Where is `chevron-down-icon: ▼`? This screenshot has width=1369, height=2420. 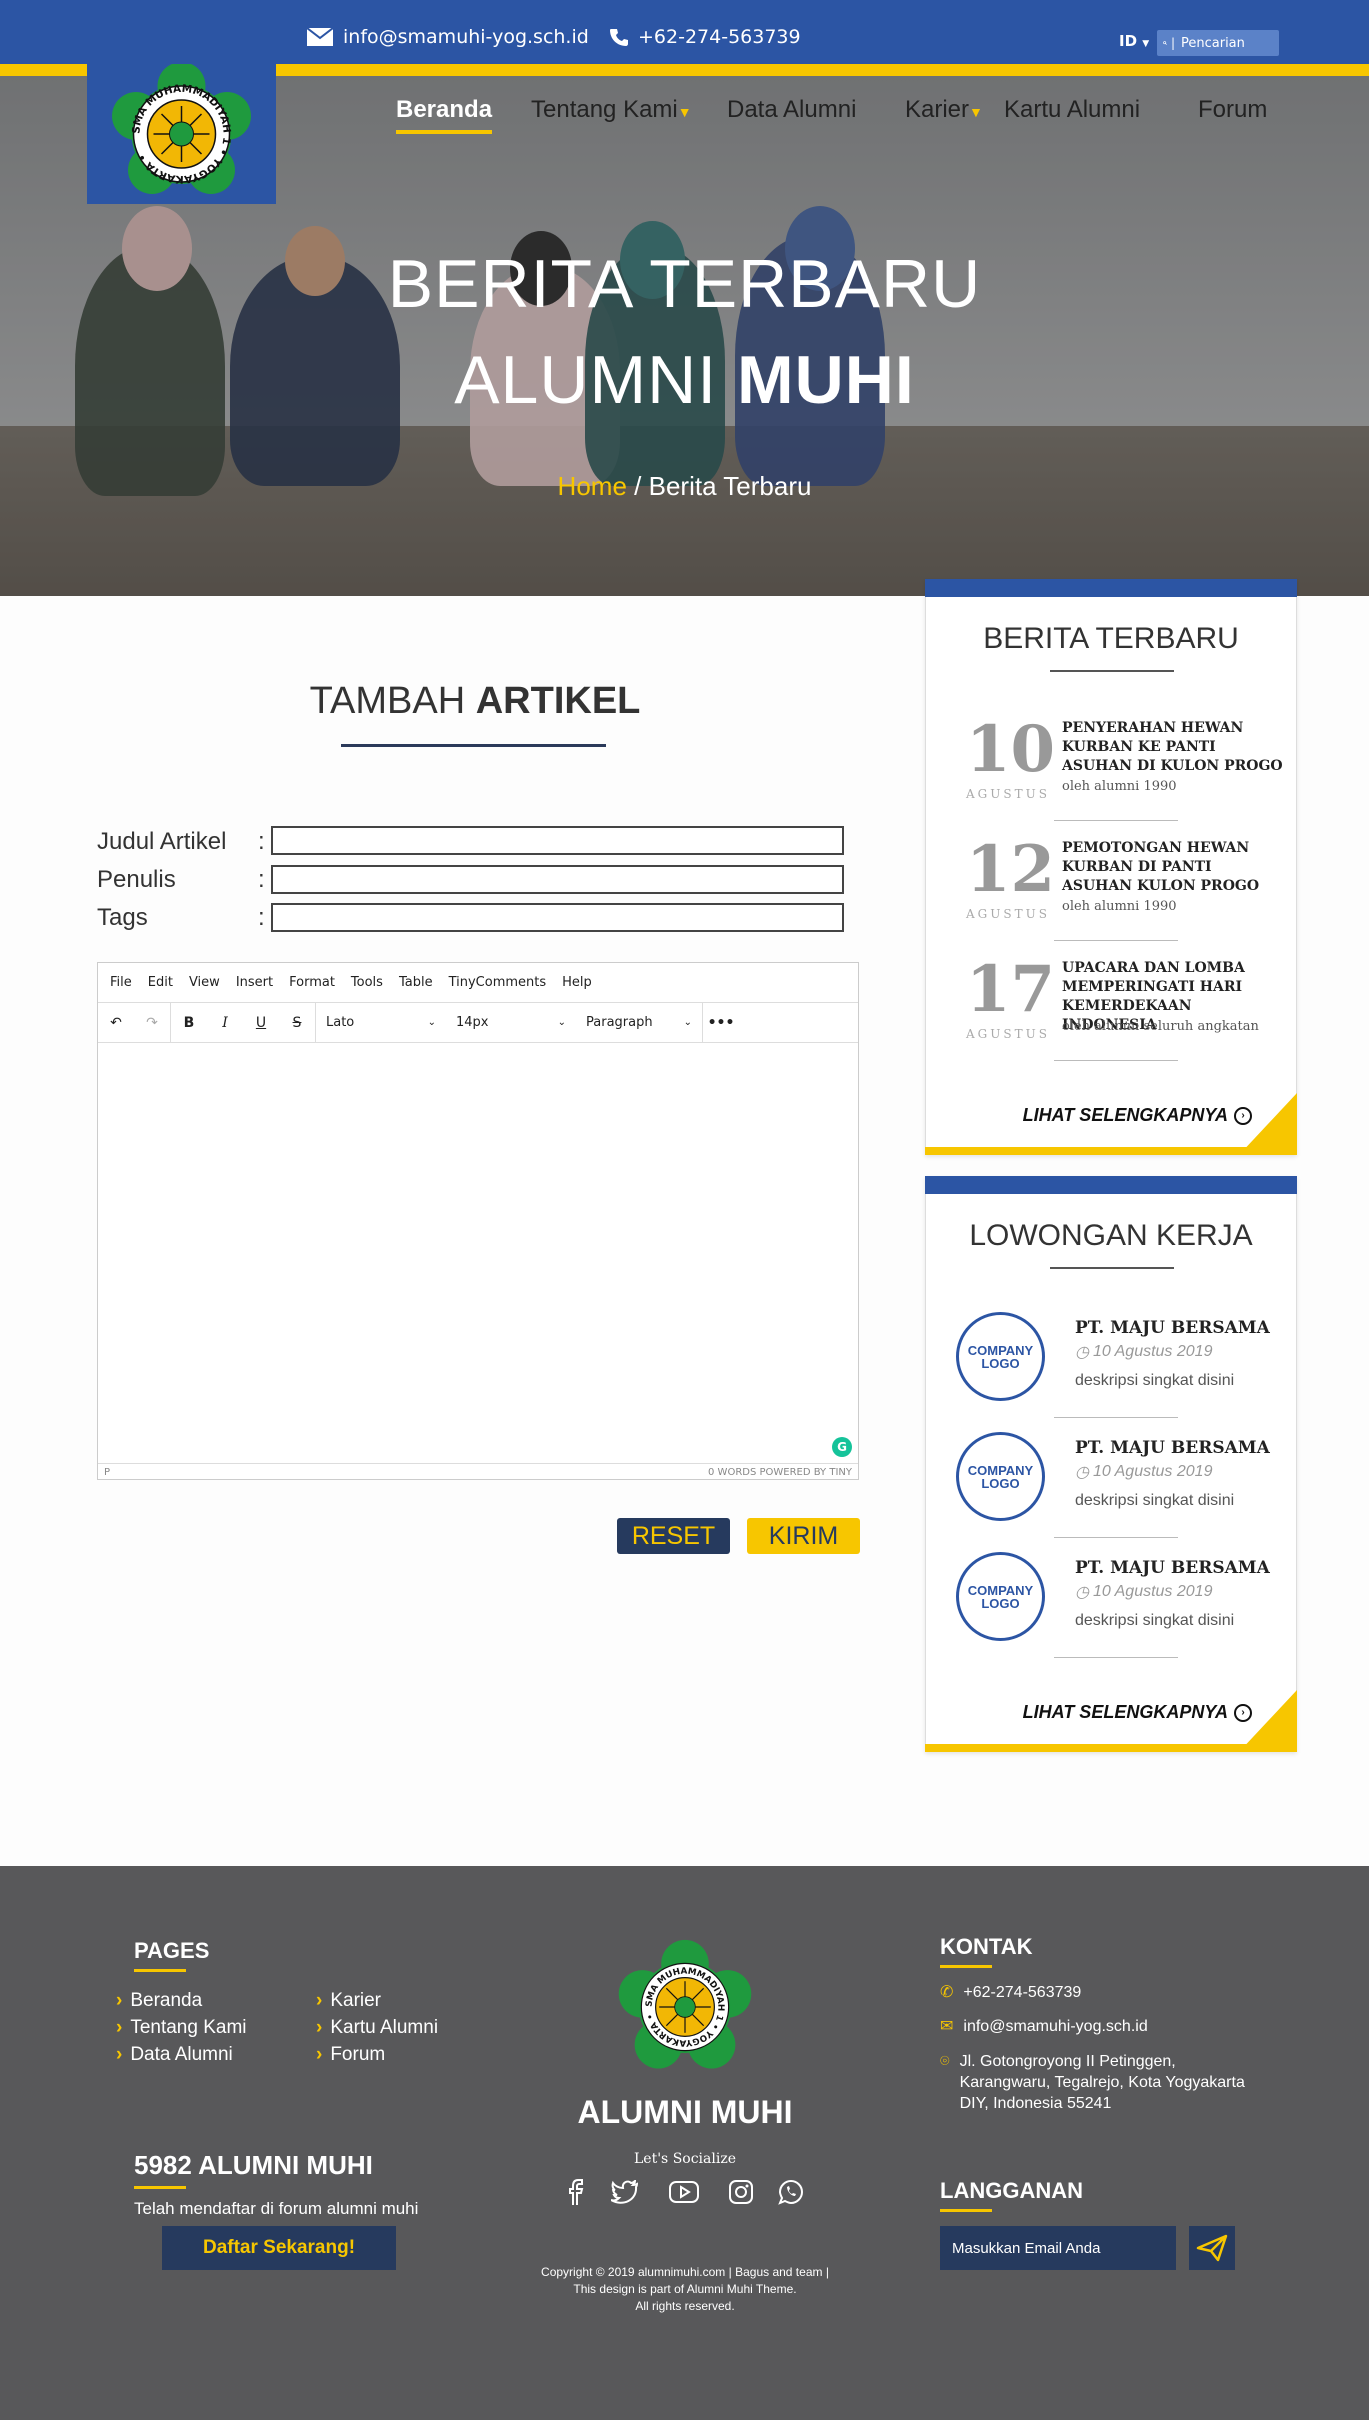
chevron-down-icon: ▼ is located at coordinates (1146, 44).